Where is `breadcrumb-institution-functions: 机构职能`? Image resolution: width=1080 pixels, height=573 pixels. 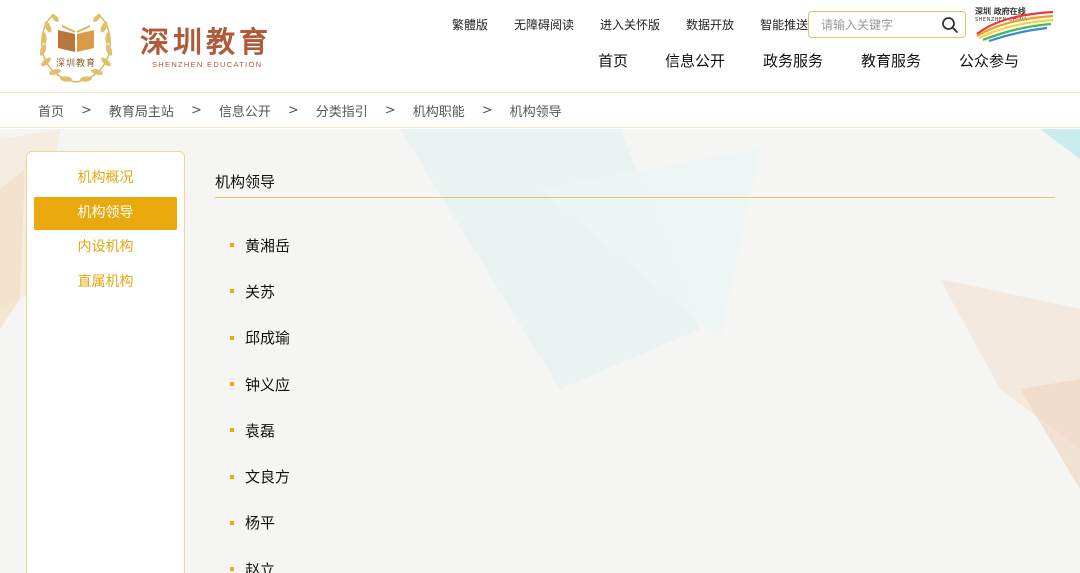
breadcrumb-institution-functions: 机构职能 is located at coordinates (439, 110).